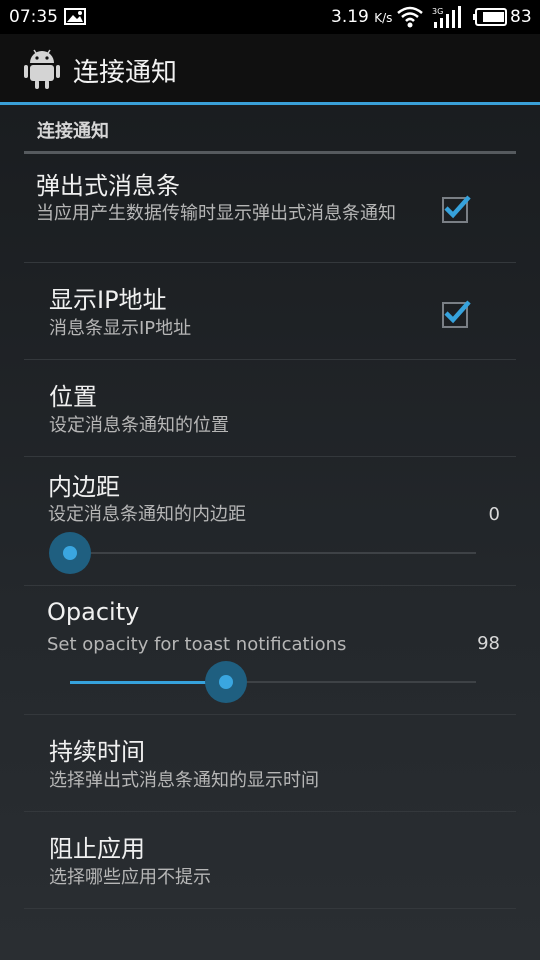 This screenshot has width=540, height=960. Describe the element at coordinates (125, 73) in the screenshot. I see `page-title: 连接通知` at that location.